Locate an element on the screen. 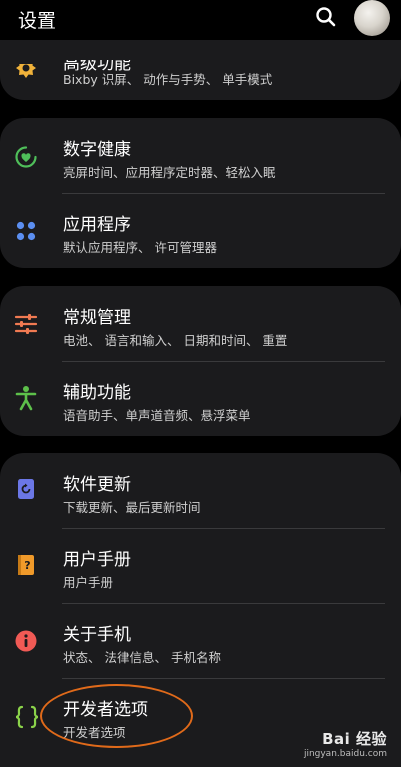 The image size is (401, 767). info-icon is located at coordinates (26, 641).